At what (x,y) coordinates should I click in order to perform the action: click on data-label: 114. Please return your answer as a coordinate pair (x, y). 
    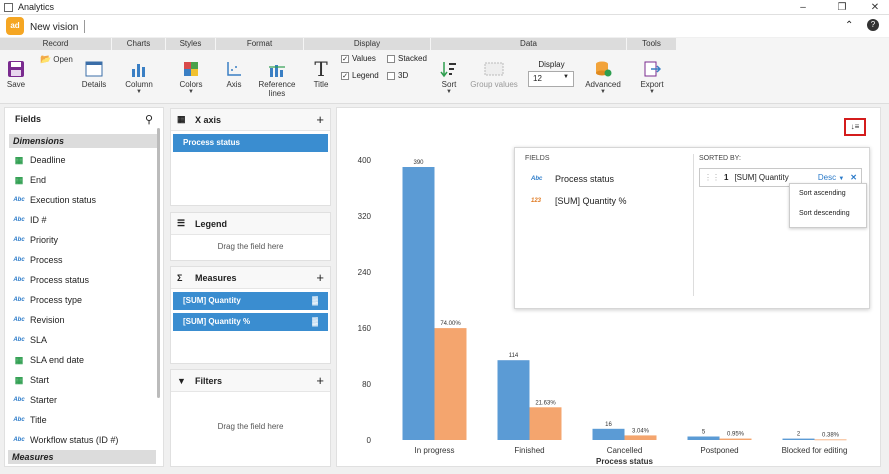
    Looking at the image, I should click on (514, 356).